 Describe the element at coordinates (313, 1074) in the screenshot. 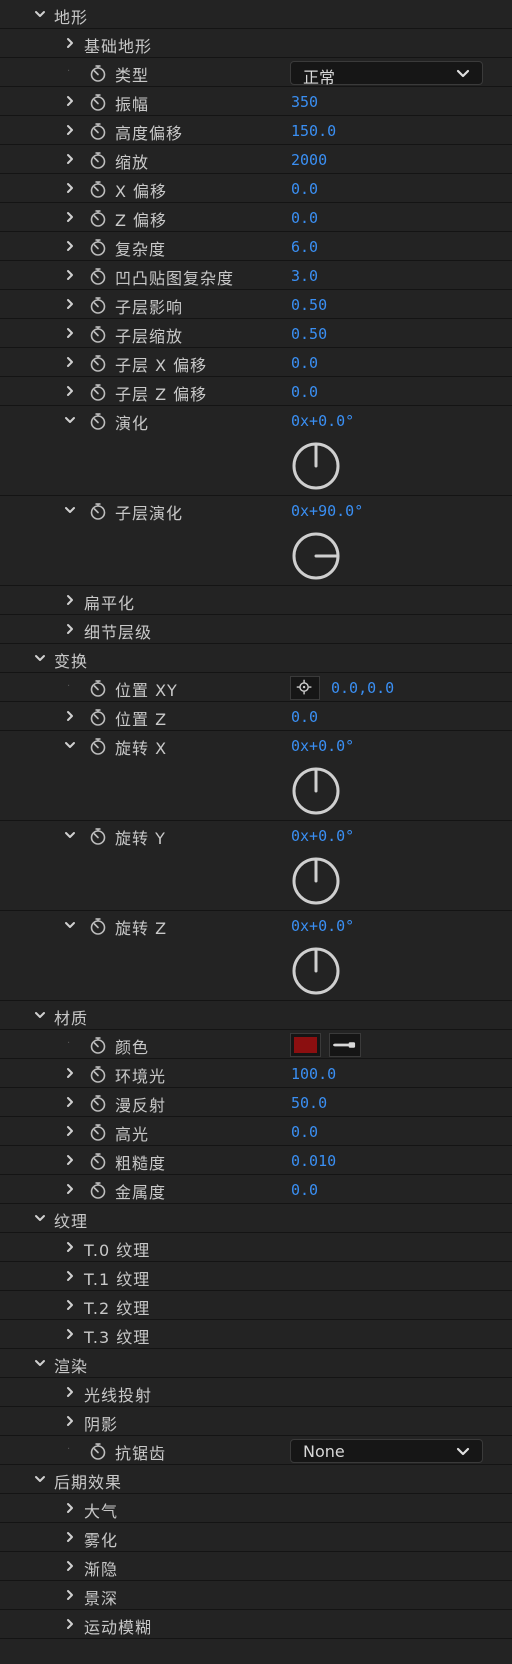

I see `prop-ambient-value: 100.0` at that location.